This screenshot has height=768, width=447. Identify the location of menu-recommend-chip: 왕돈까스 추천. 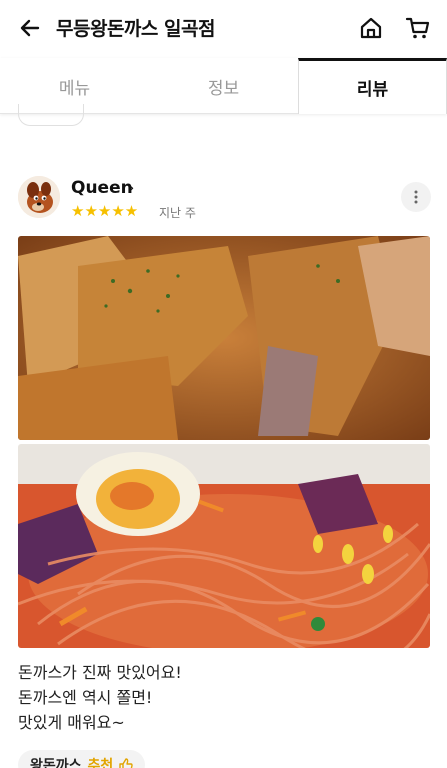
(82, 759).